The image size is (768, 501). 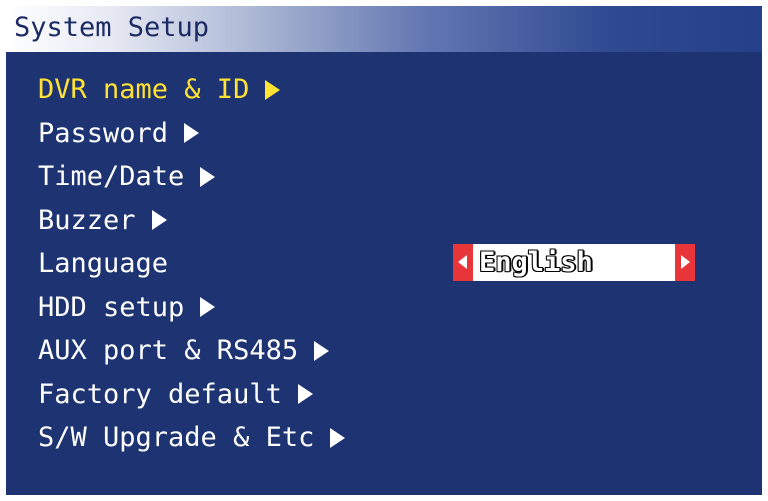 I want to click on menu-item-dvr-name-id: DVR name & ID, so click(x=191, y=90).